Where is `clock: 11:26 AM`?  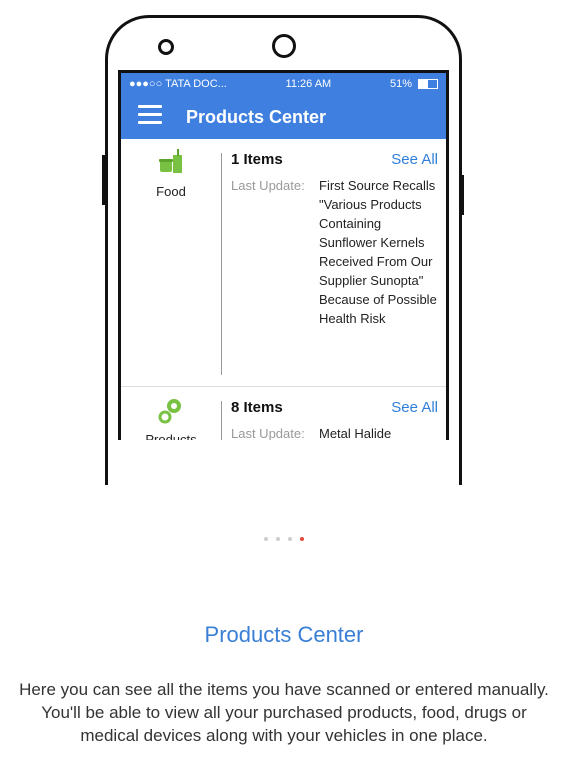
clock: 11:26 AM is located at coordinates (308, 84).